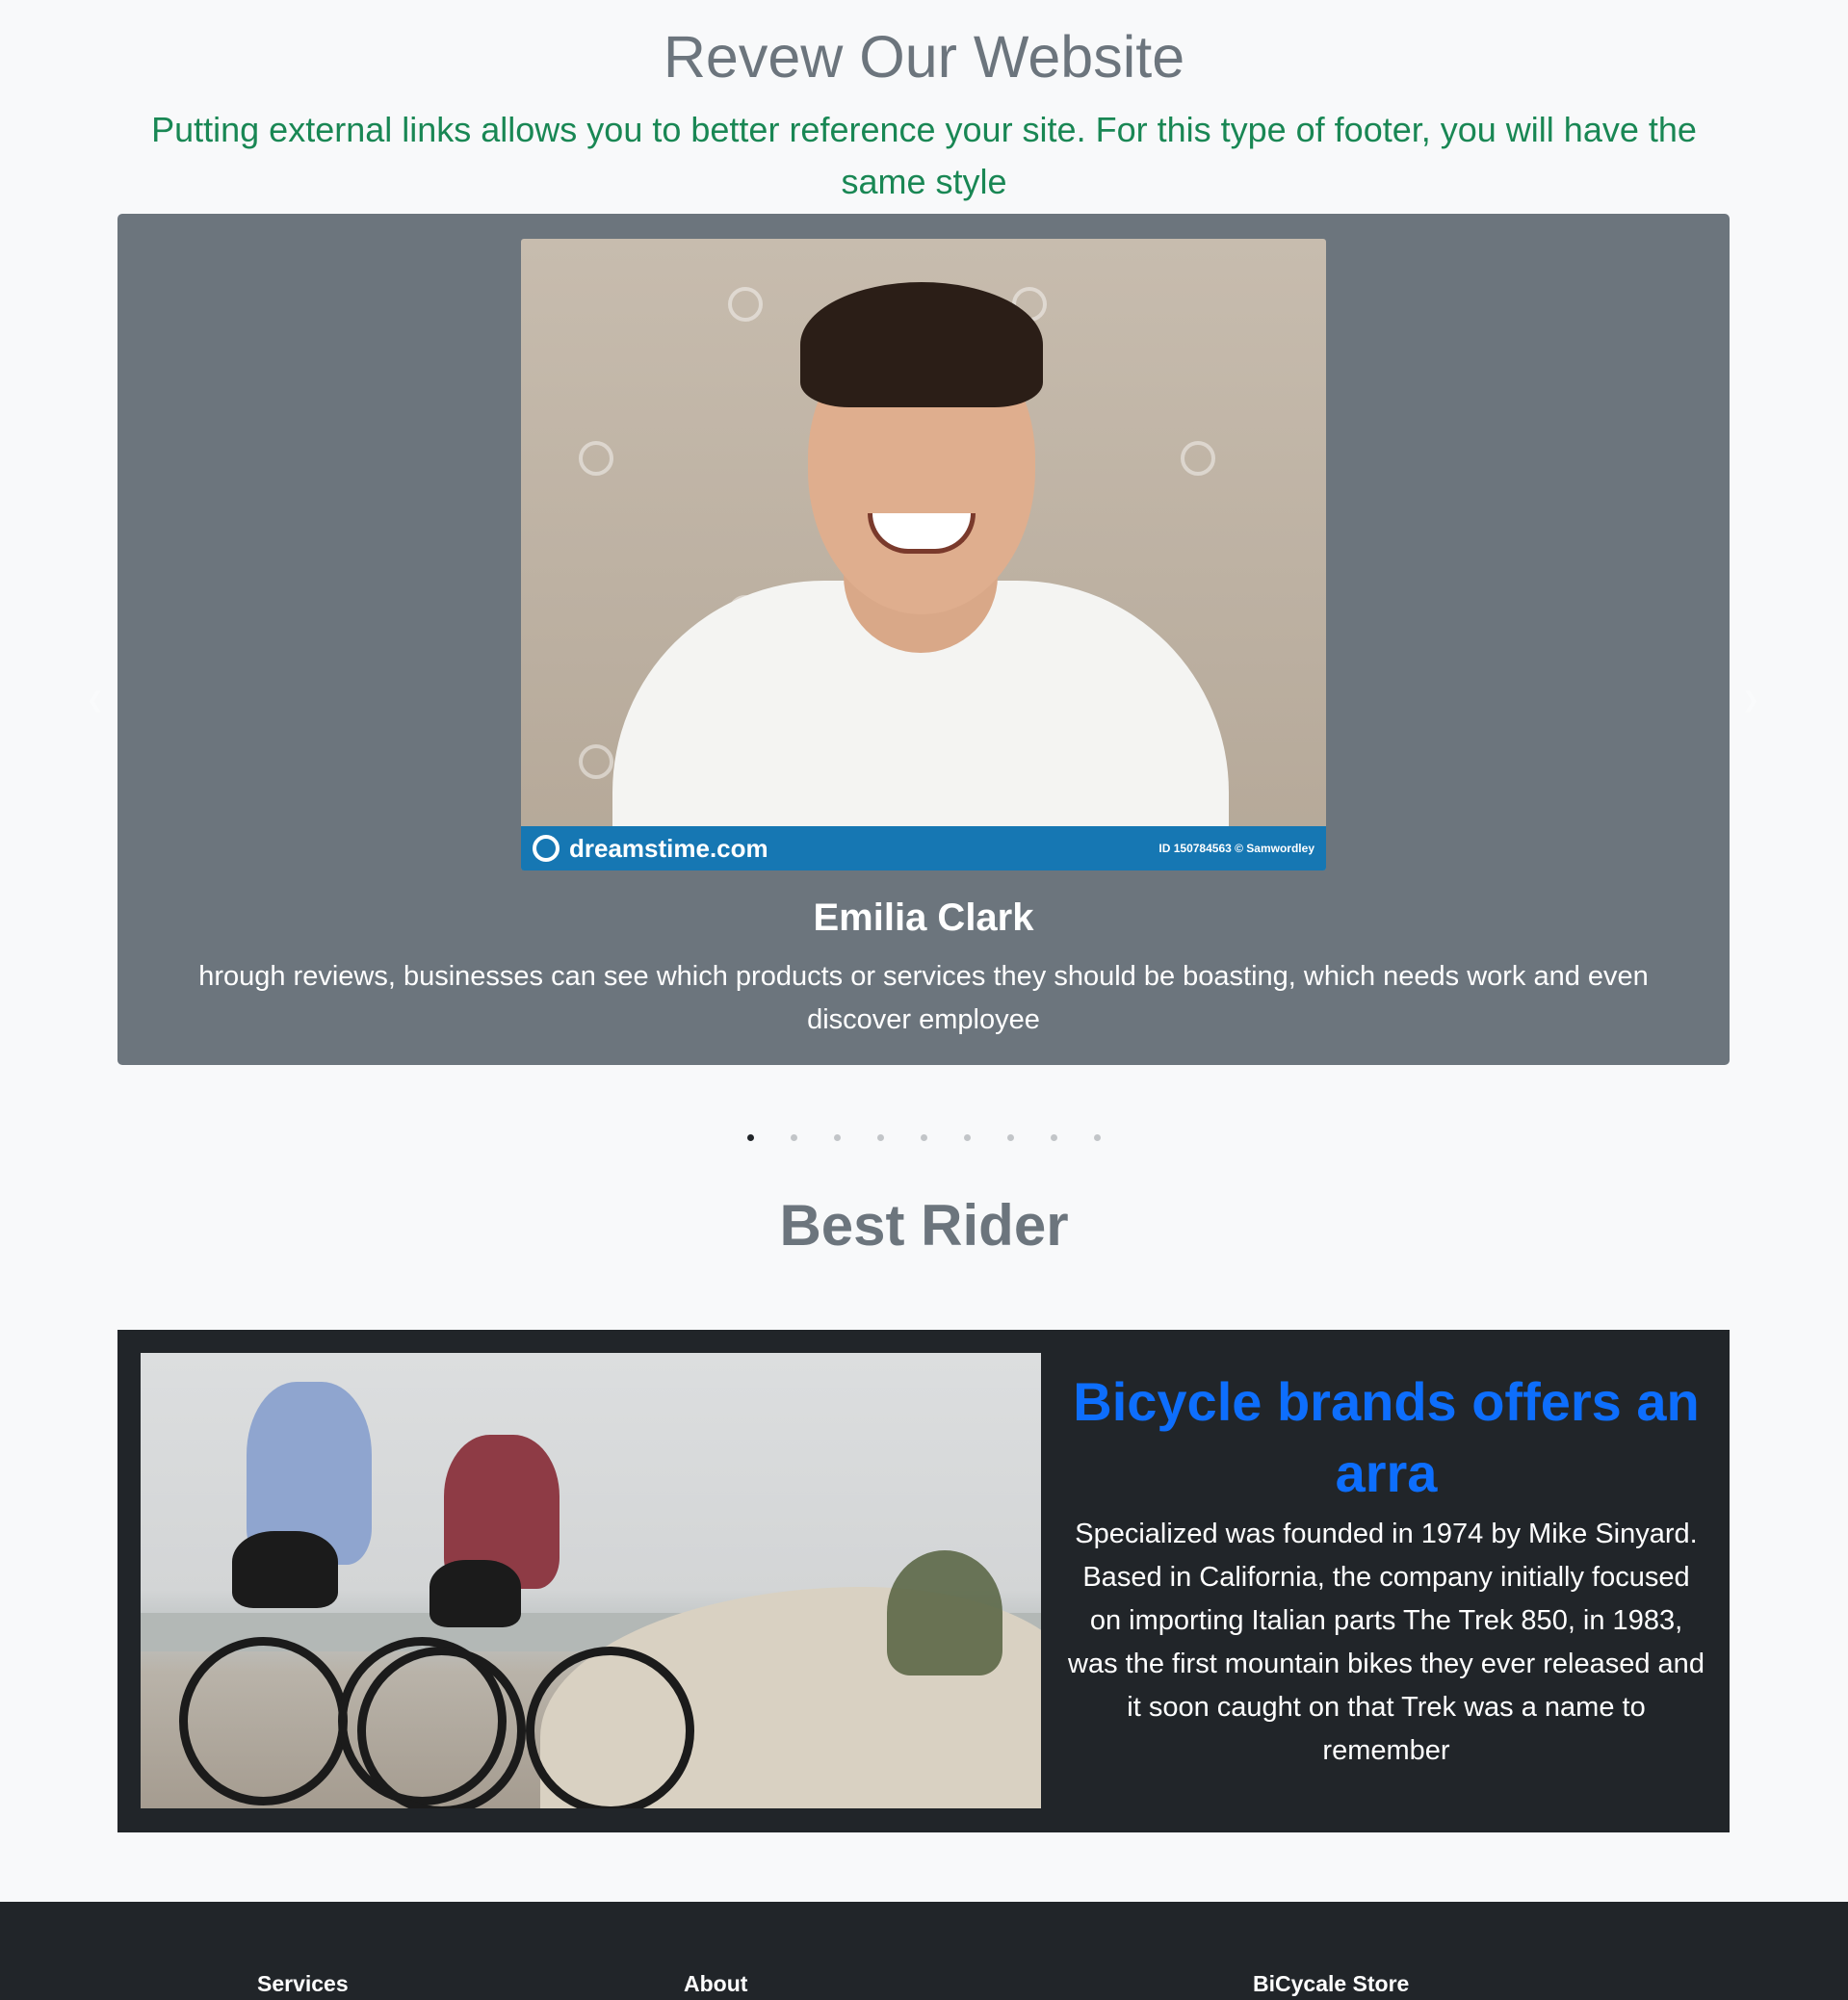 The image size is (1848, 2000). What do you see at coordinates (924, 57) in the screenshot?
I see `review-title: Revew Our Website` at bounding box center [924, 57].